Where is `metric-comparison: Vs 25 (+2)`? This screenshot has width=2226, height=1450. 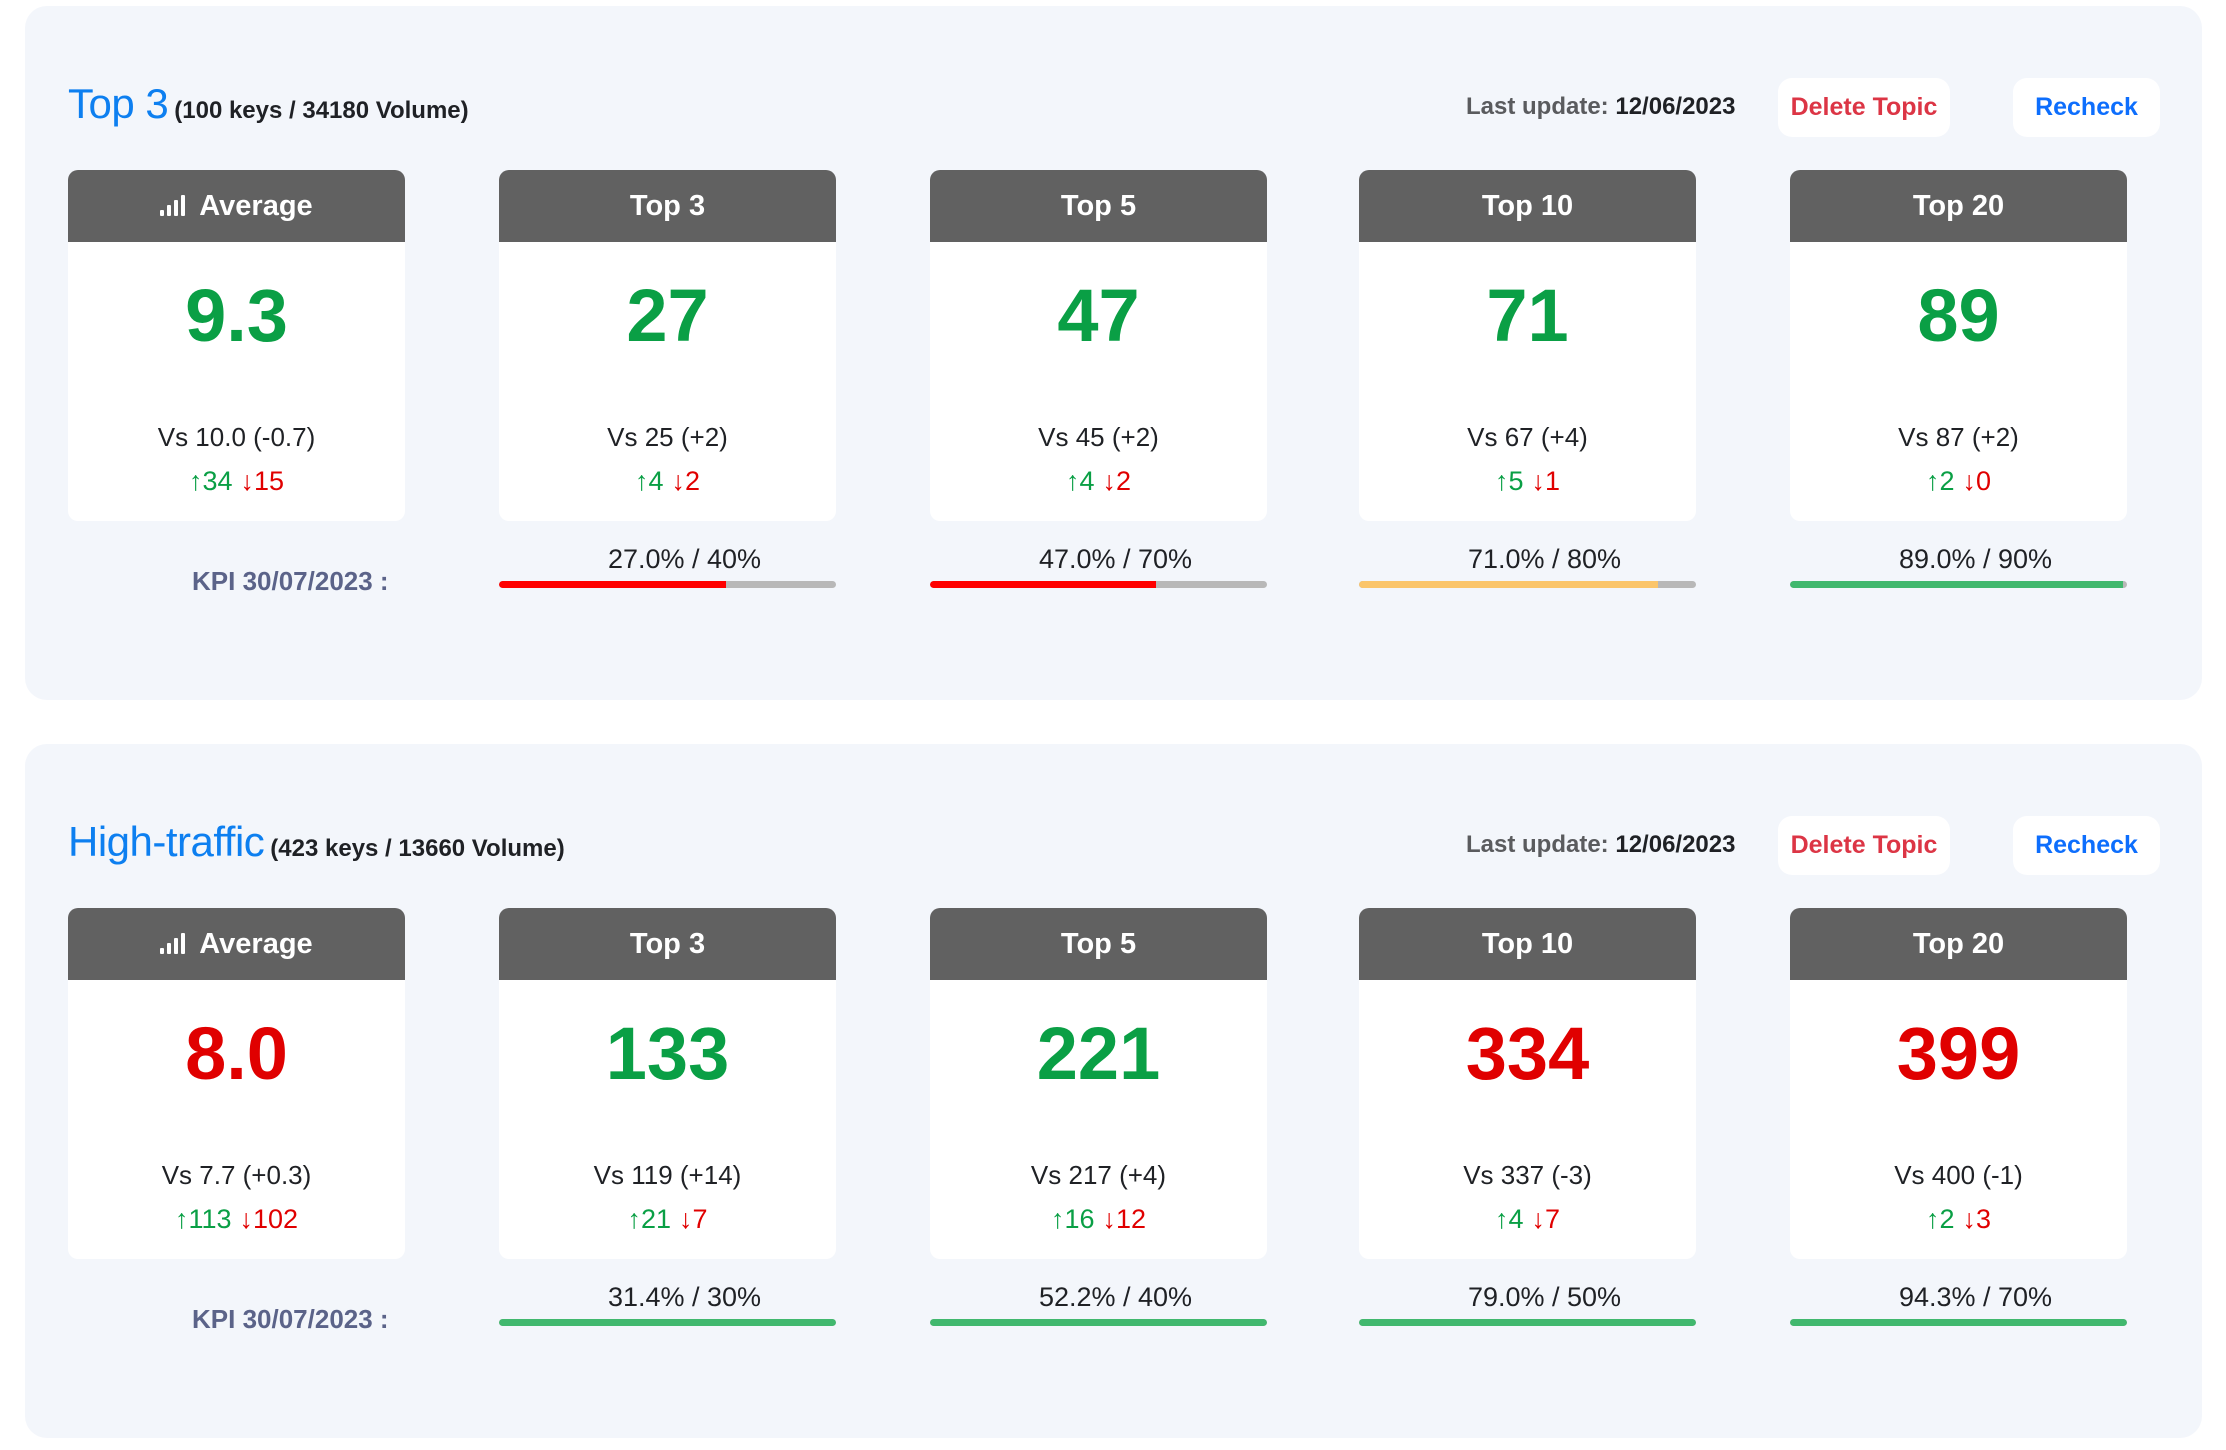
metric-comparison: Vs 25 (+2) is located at coordinates (667, 437).